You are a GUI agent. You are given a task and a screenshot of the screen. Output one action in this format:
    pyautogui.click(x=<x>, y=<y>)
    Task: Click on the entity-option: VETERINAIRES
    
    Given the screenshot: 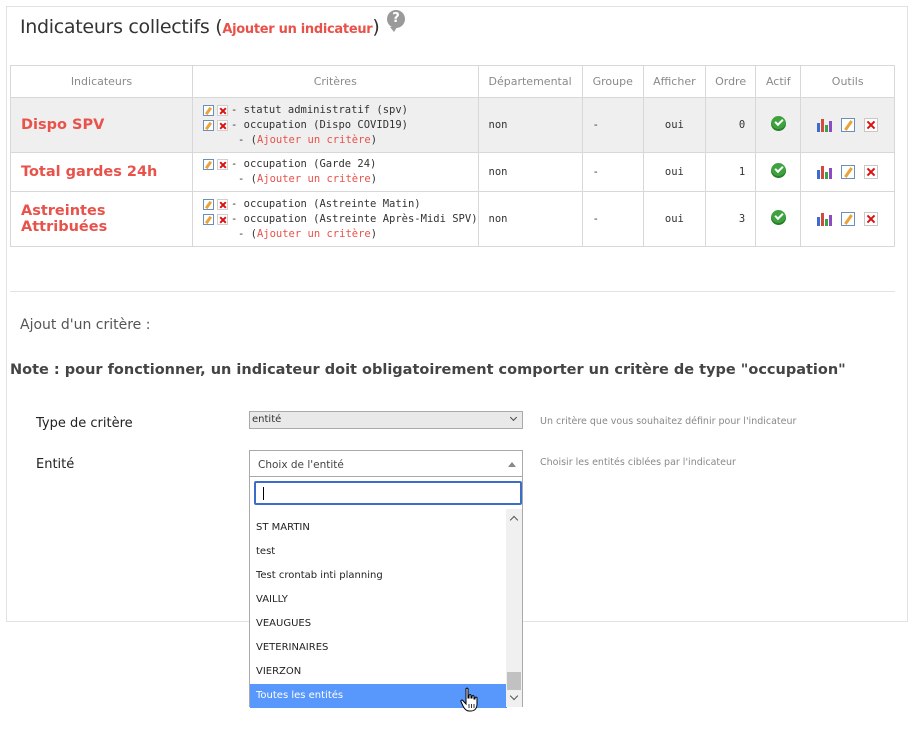 What is the action you would take?
    pyautogui.click(x=378, y=648)
    